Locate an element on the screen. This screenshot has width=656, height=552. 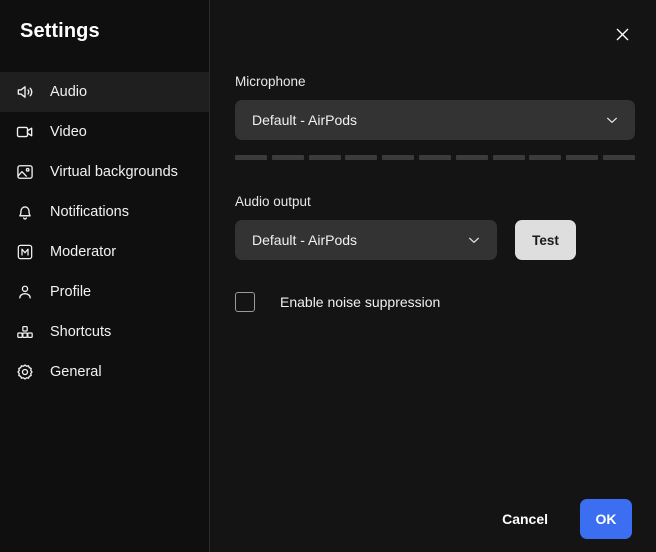
moderator-m-icon is located at coordinates (25, 252).